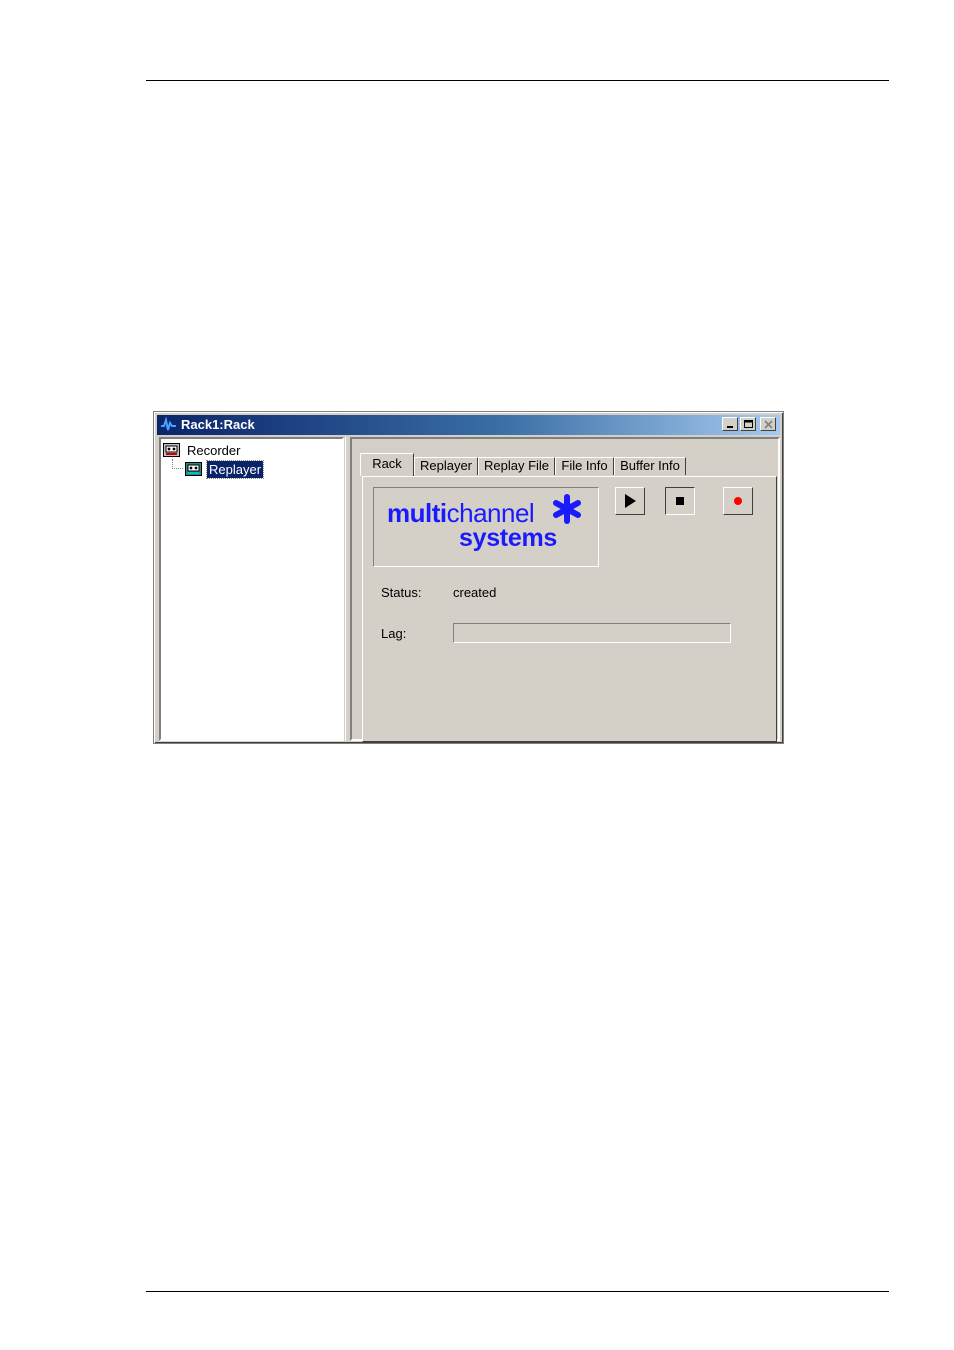 Image resolution: width=954 pixels, height=1350 pixels. I want to click on record-icon, so click(738, 501).